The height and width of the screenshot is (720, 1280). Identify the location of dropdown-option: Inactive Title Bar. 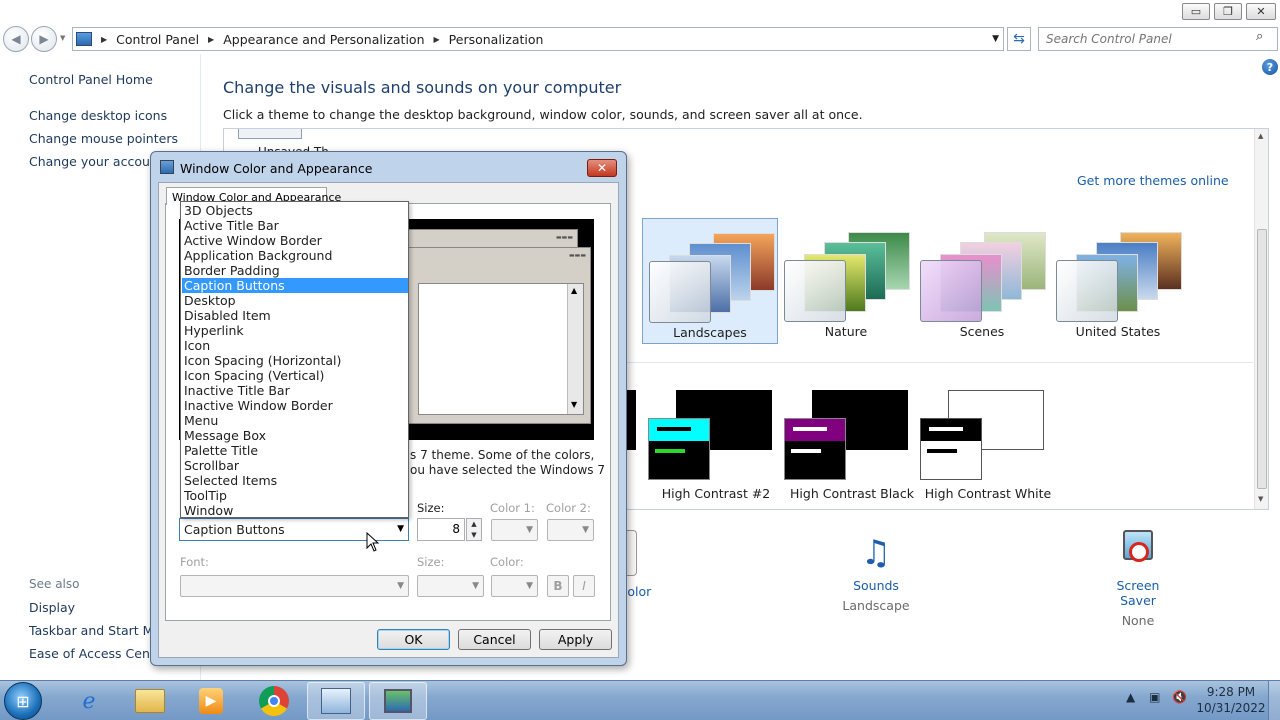
(295, 390).